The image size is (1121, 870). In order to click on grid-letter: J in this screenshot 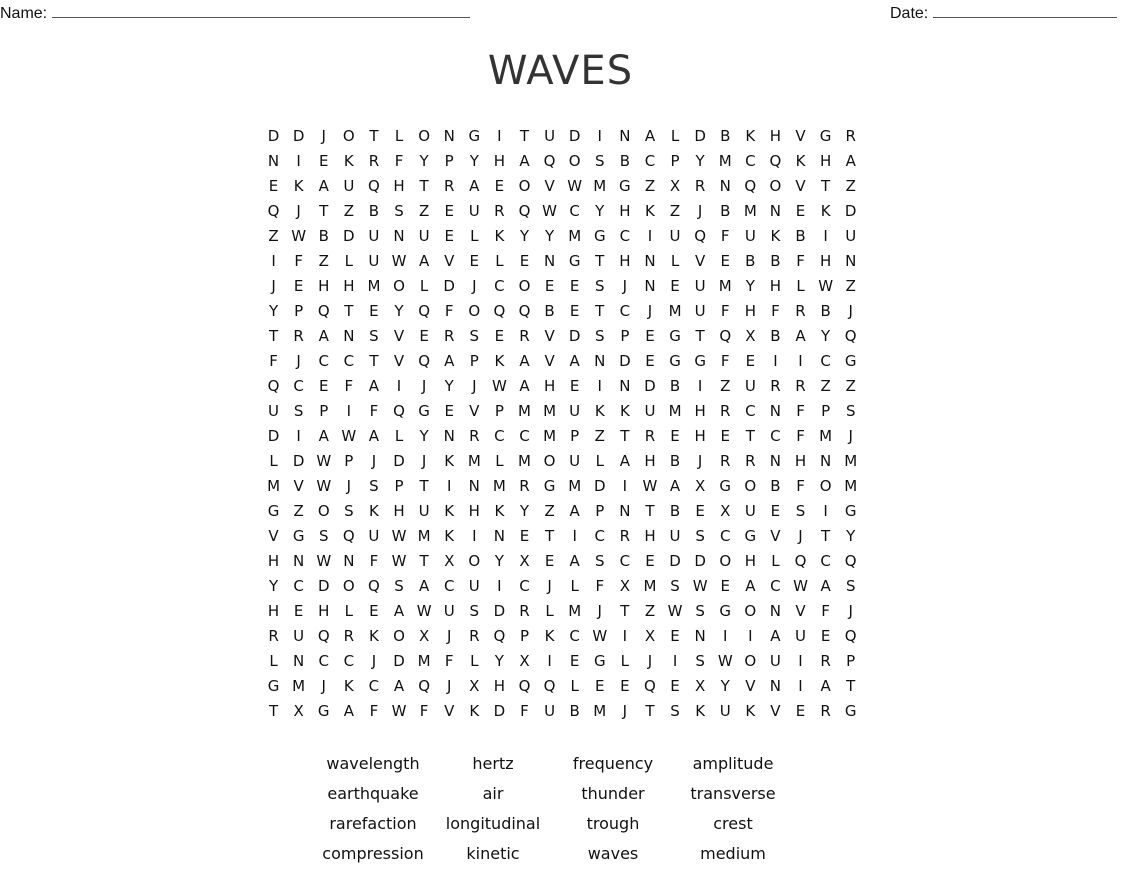, I will do `click(323, 136)`.